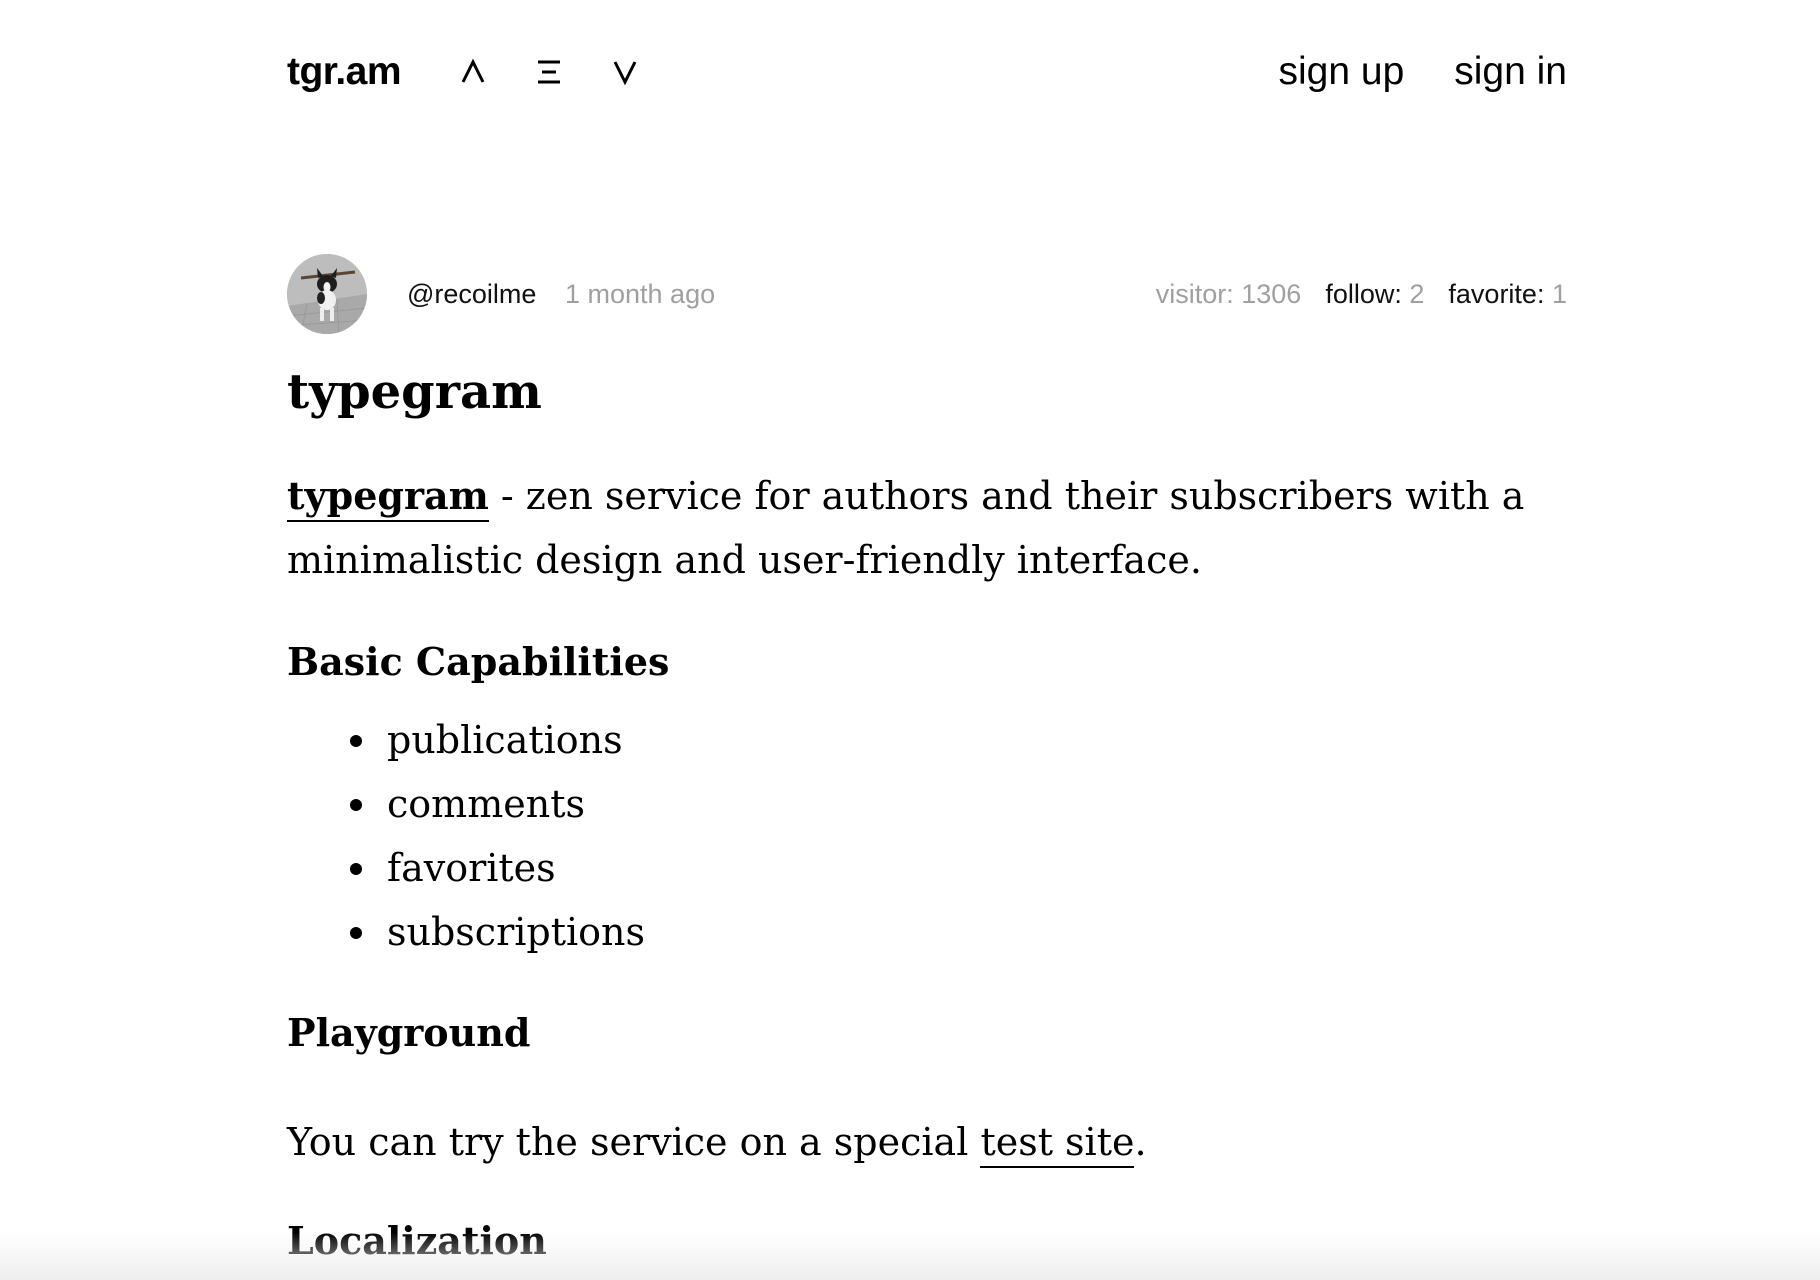 Image resolution: width=1820 pixels, height=1280 pixels. I want to click on caret-down-icon, so click(625, 72).